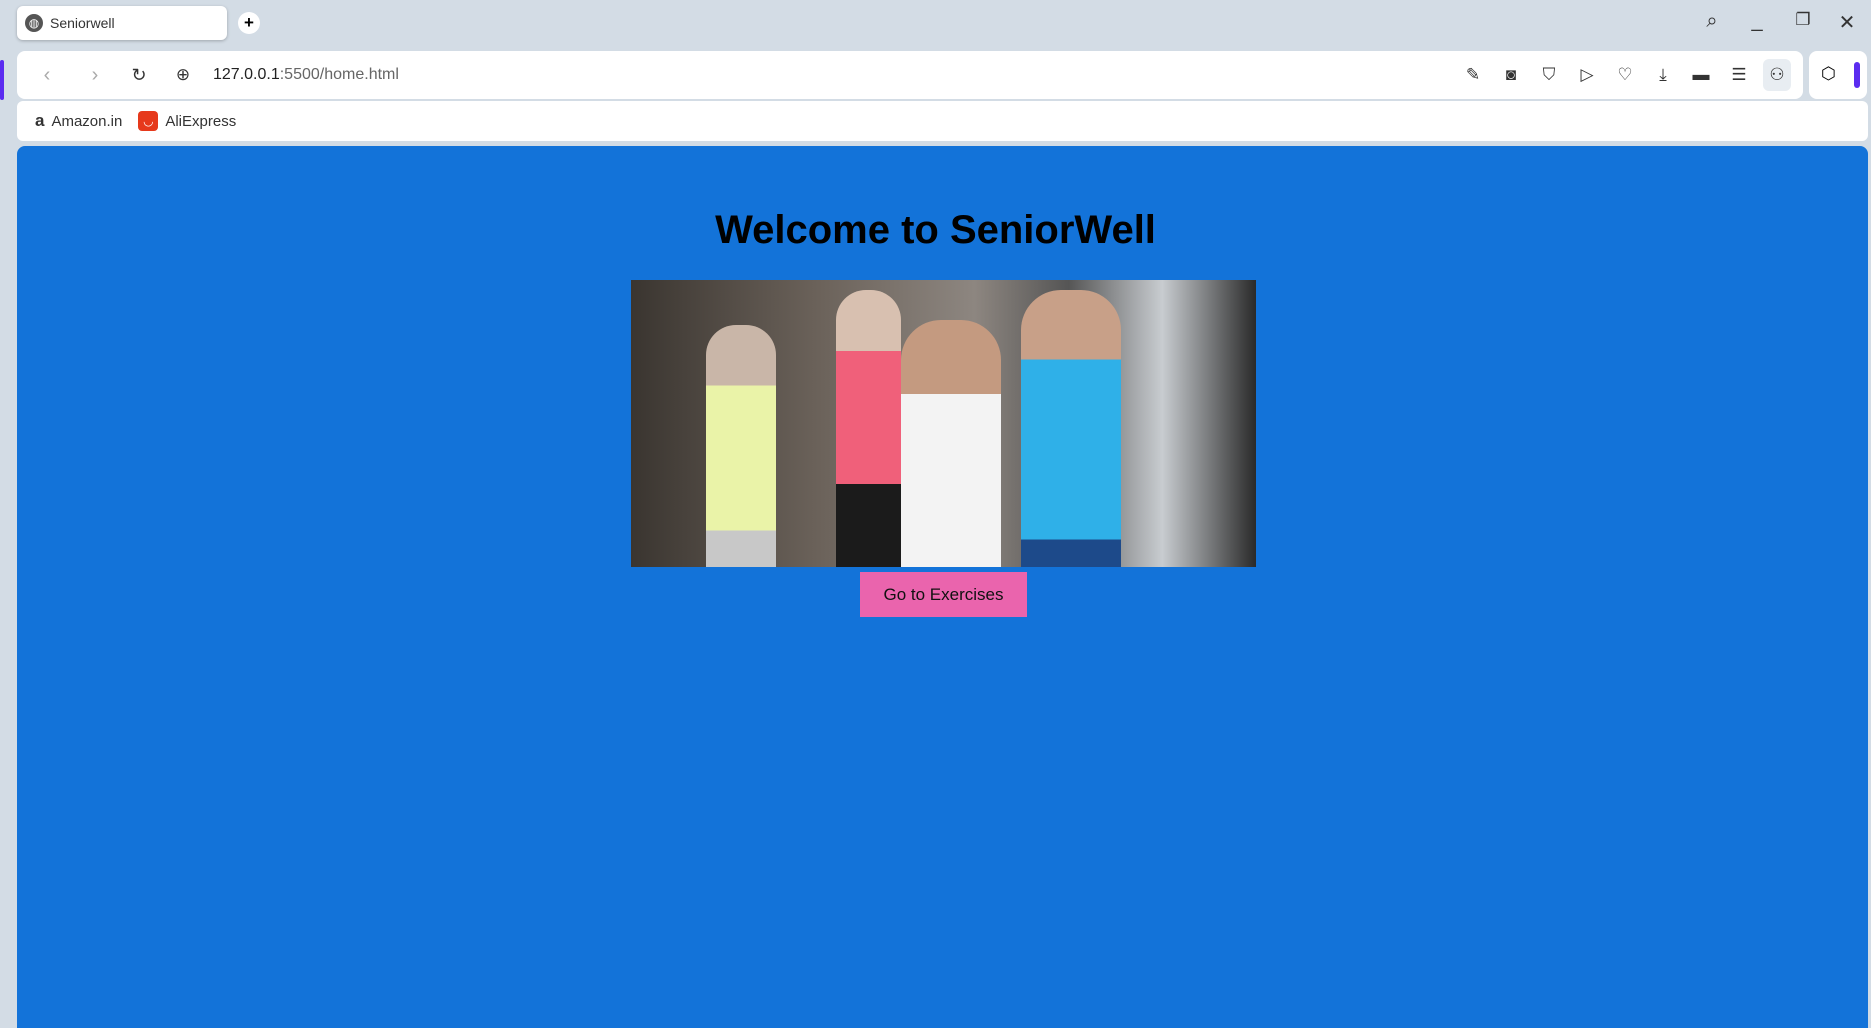  I want to click on browser-tab: ◍ Seniorwell, so click(122, 23).